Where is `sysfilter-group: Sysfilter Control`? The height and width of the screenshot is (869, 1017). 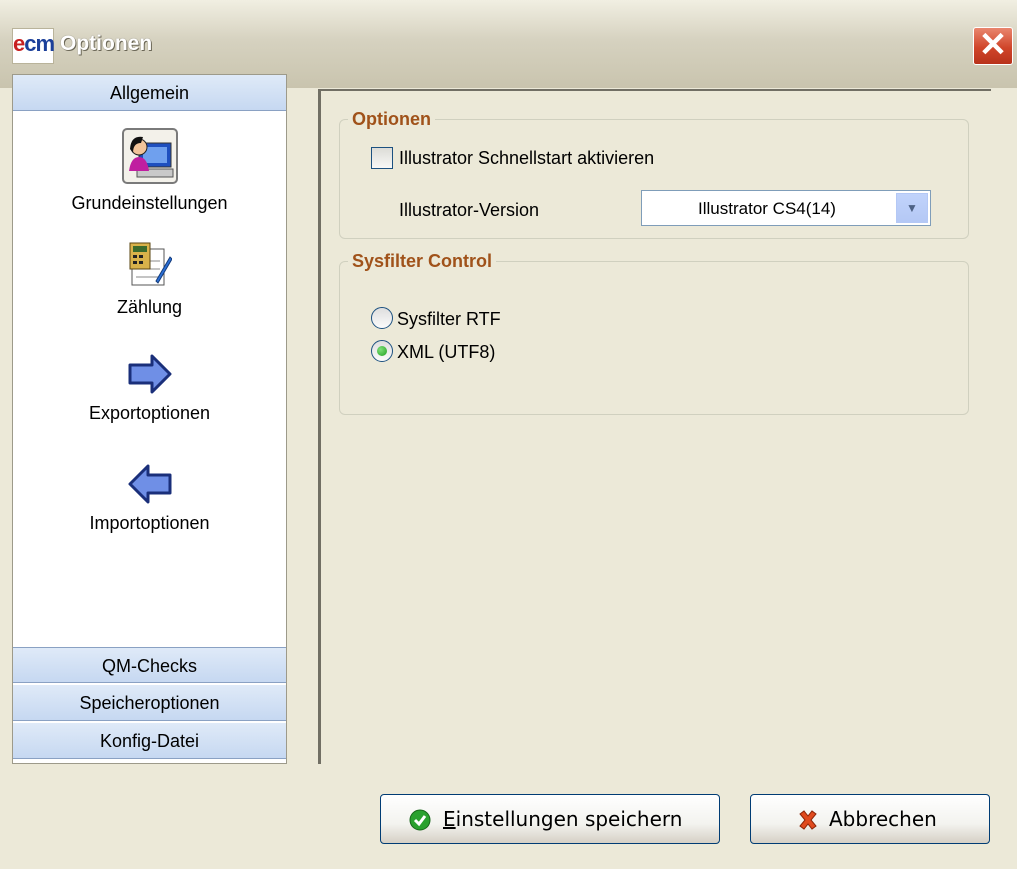 sysfilter-group: Sysfilter Control is located at coordinates (654, 333).